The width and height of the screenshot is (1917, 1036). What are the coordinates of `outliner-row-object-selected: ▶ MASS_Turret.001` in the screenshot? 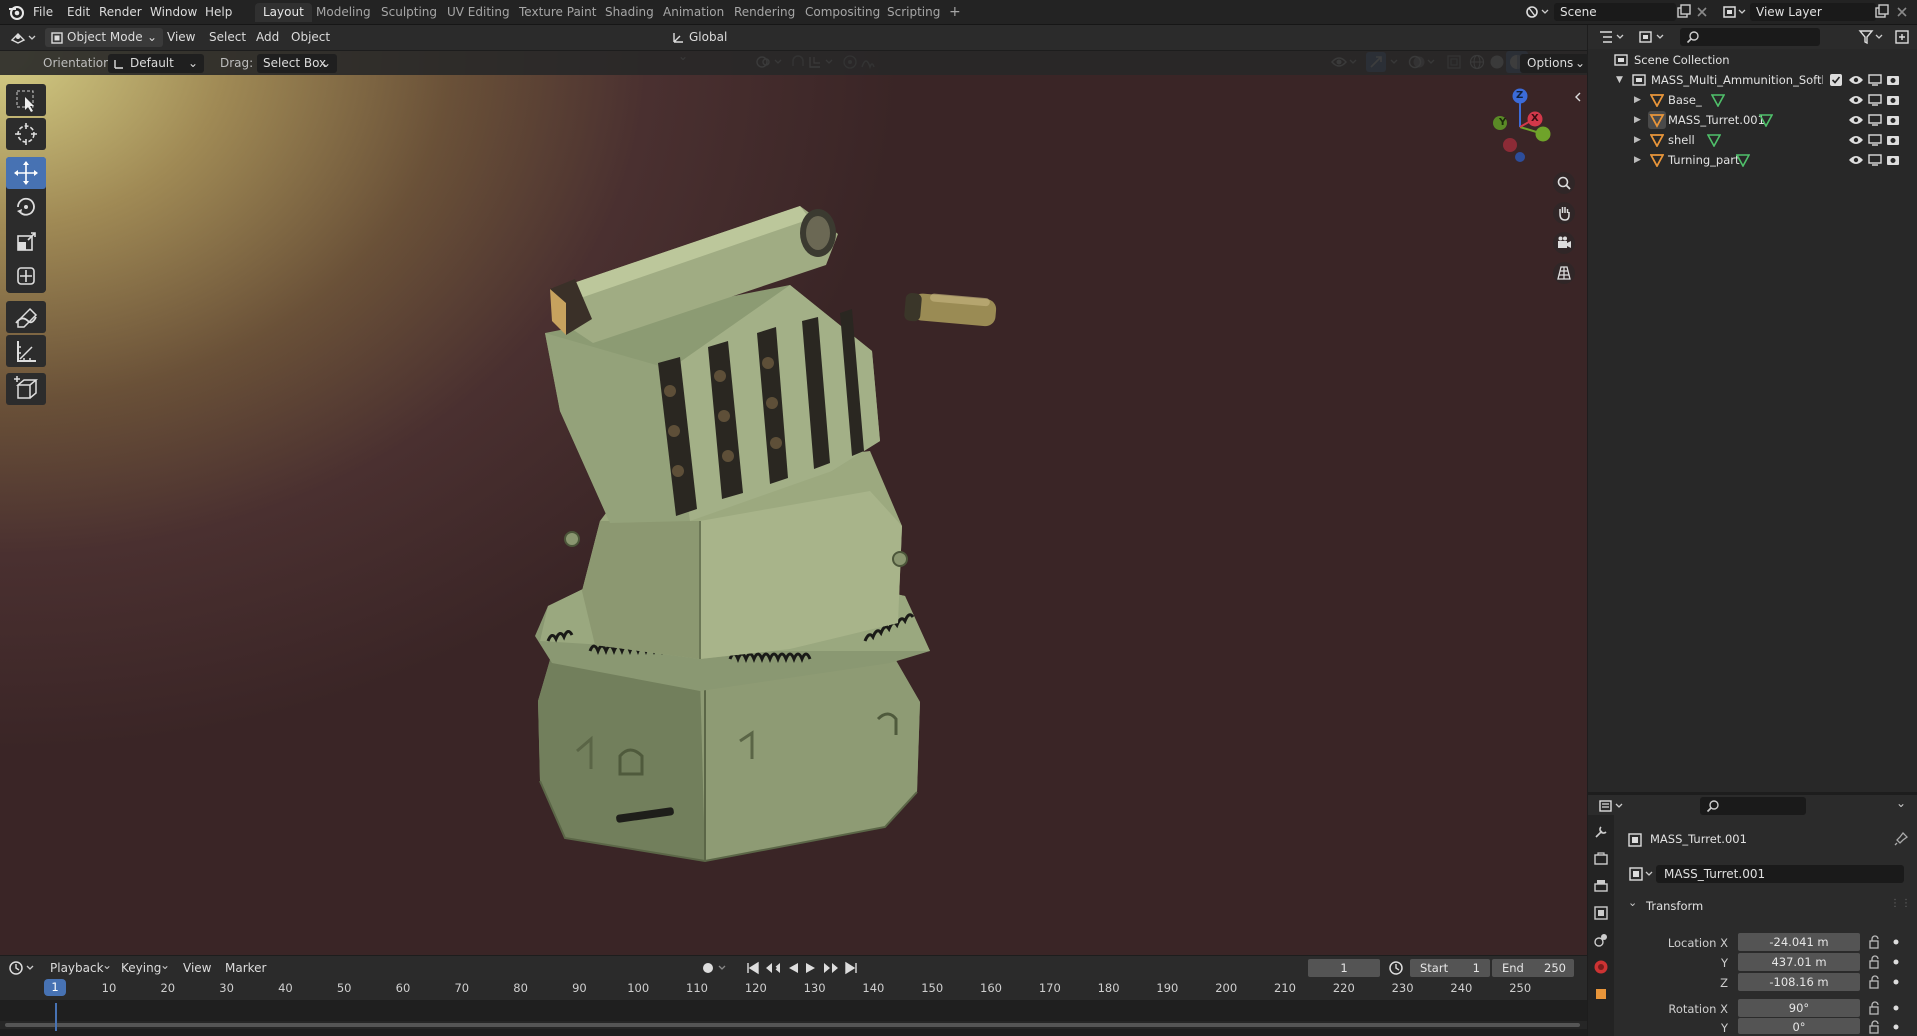 It's located at (1752, 120).